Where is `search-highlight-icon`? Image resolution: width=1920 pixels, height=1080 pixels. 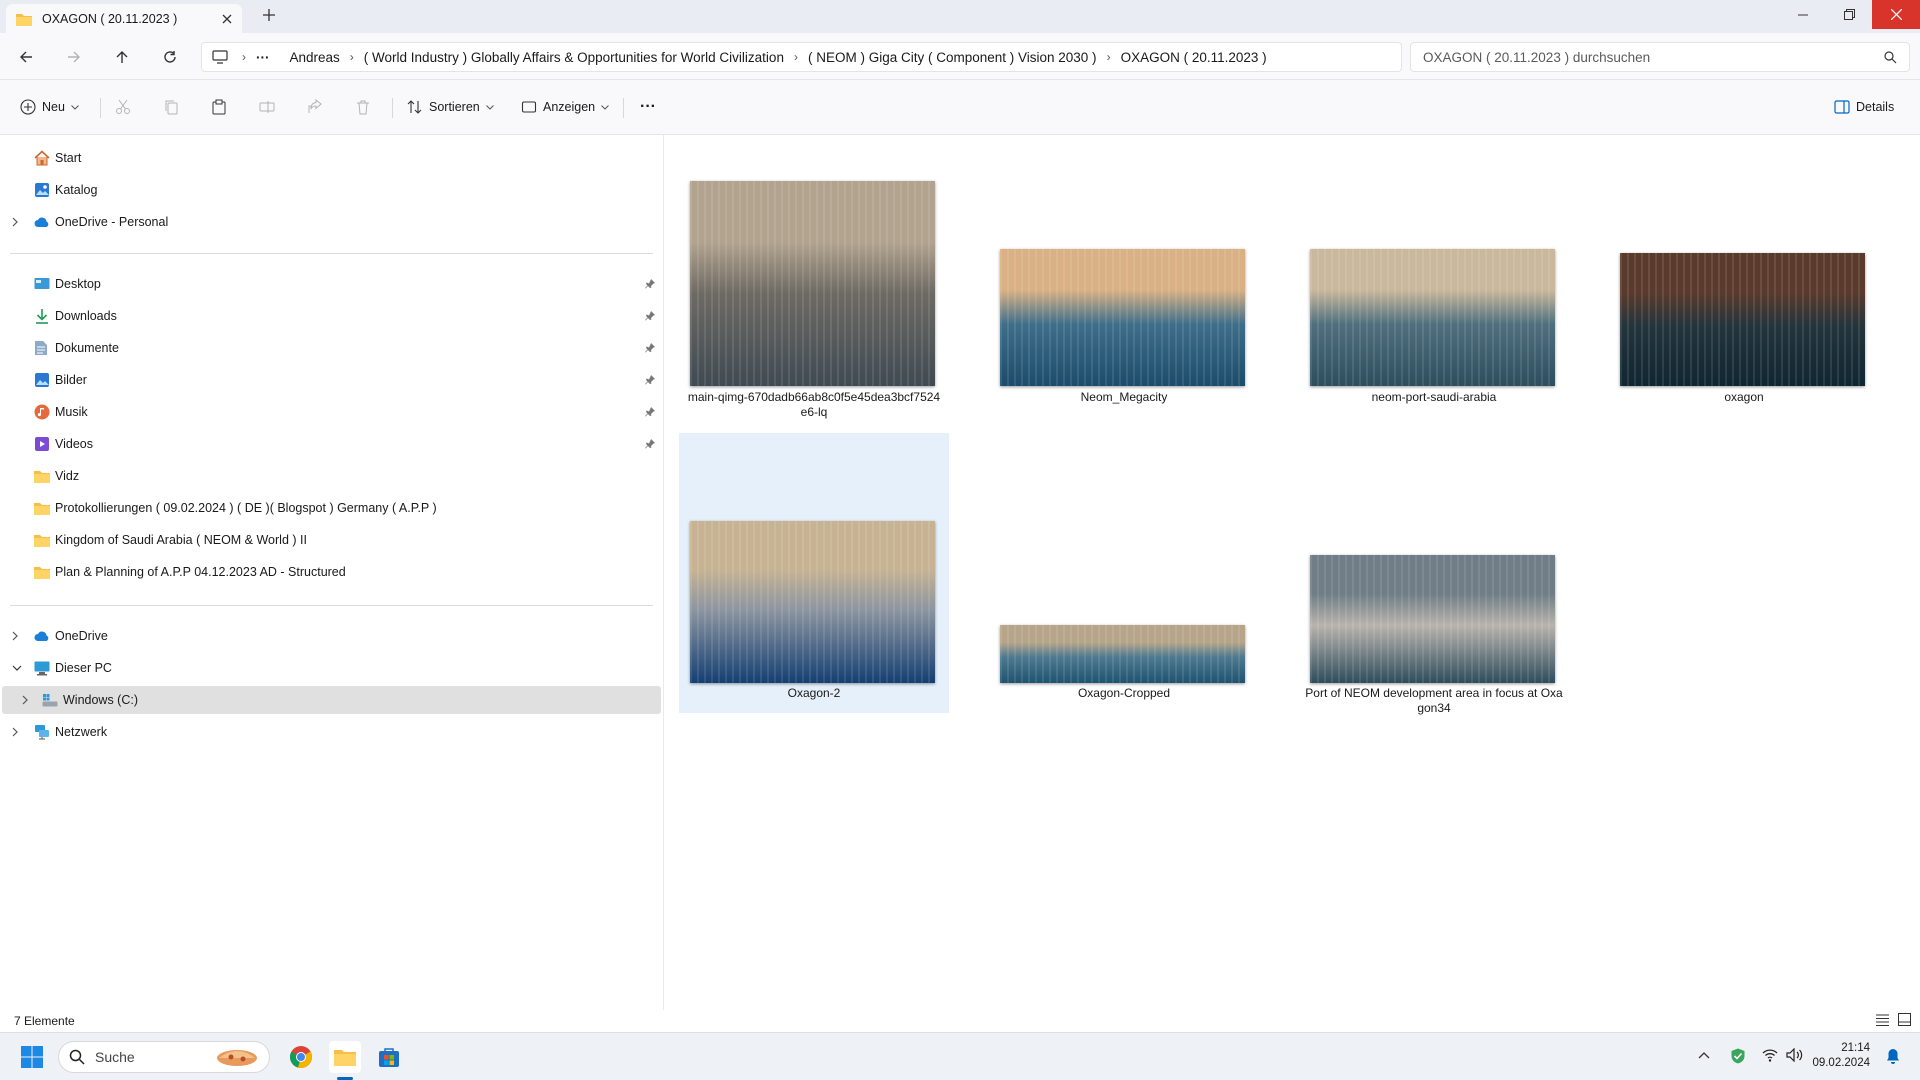 search-highlight-icon is located at coordinates (237, 1057).